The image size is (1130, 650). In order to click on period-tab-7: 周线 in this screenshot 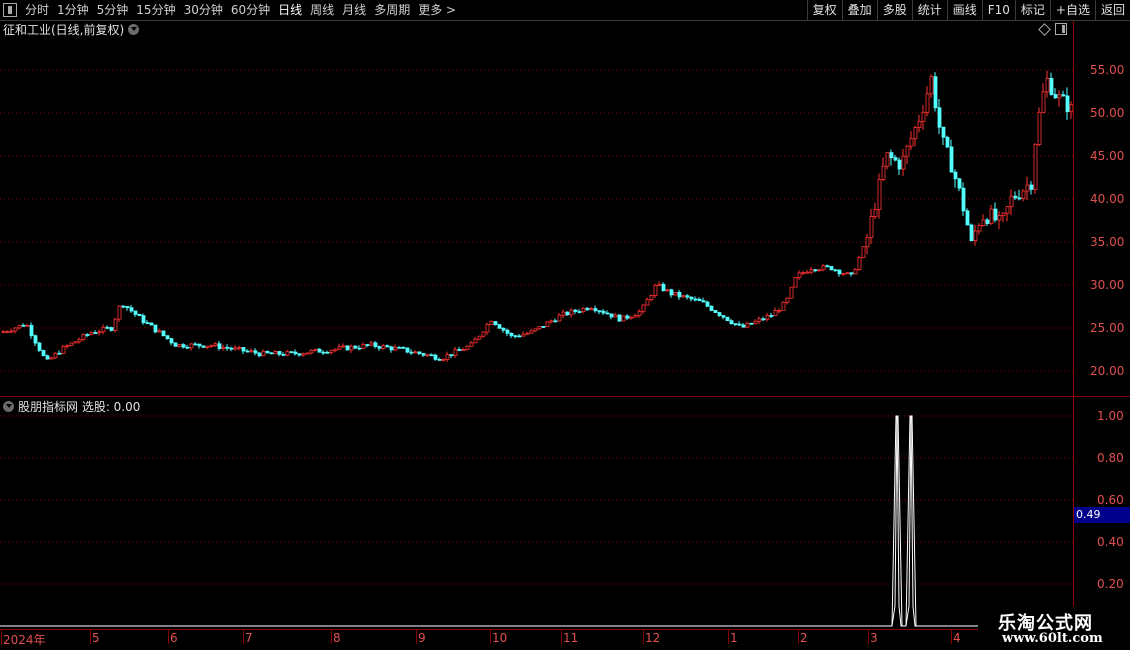, I will do `click(322, 10)`.